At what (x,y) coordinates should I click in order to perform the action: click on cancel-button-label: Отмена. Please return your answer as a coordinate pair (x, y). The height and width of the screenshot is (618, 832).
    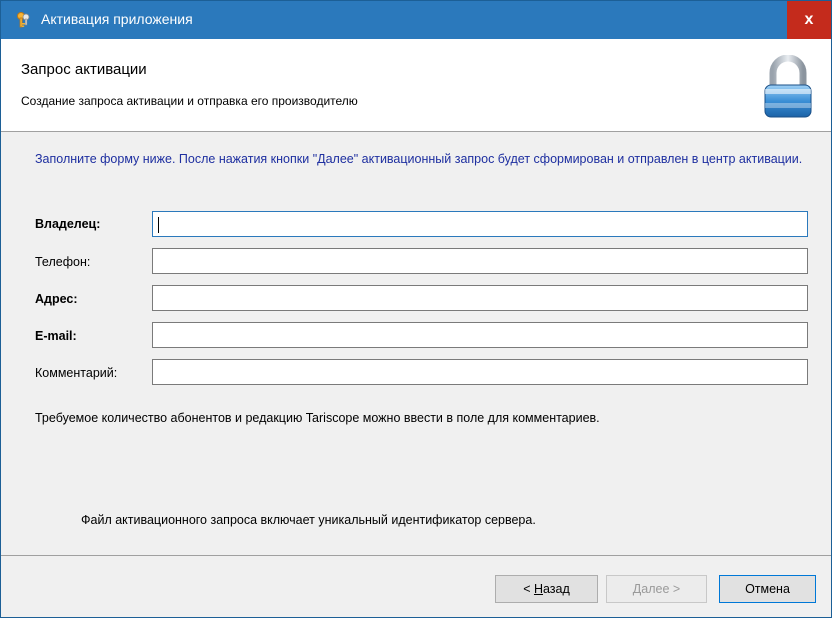
    Looking at the image, I should click on (767, 589).